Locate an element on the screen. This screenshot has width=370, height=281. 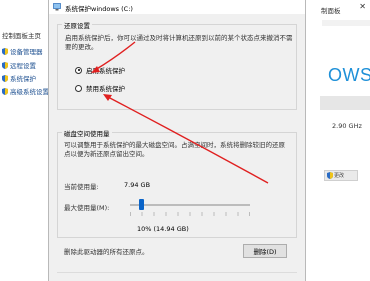
sidebar-item-remote-settings: 远程设置 is located at coordinates (19, 65).